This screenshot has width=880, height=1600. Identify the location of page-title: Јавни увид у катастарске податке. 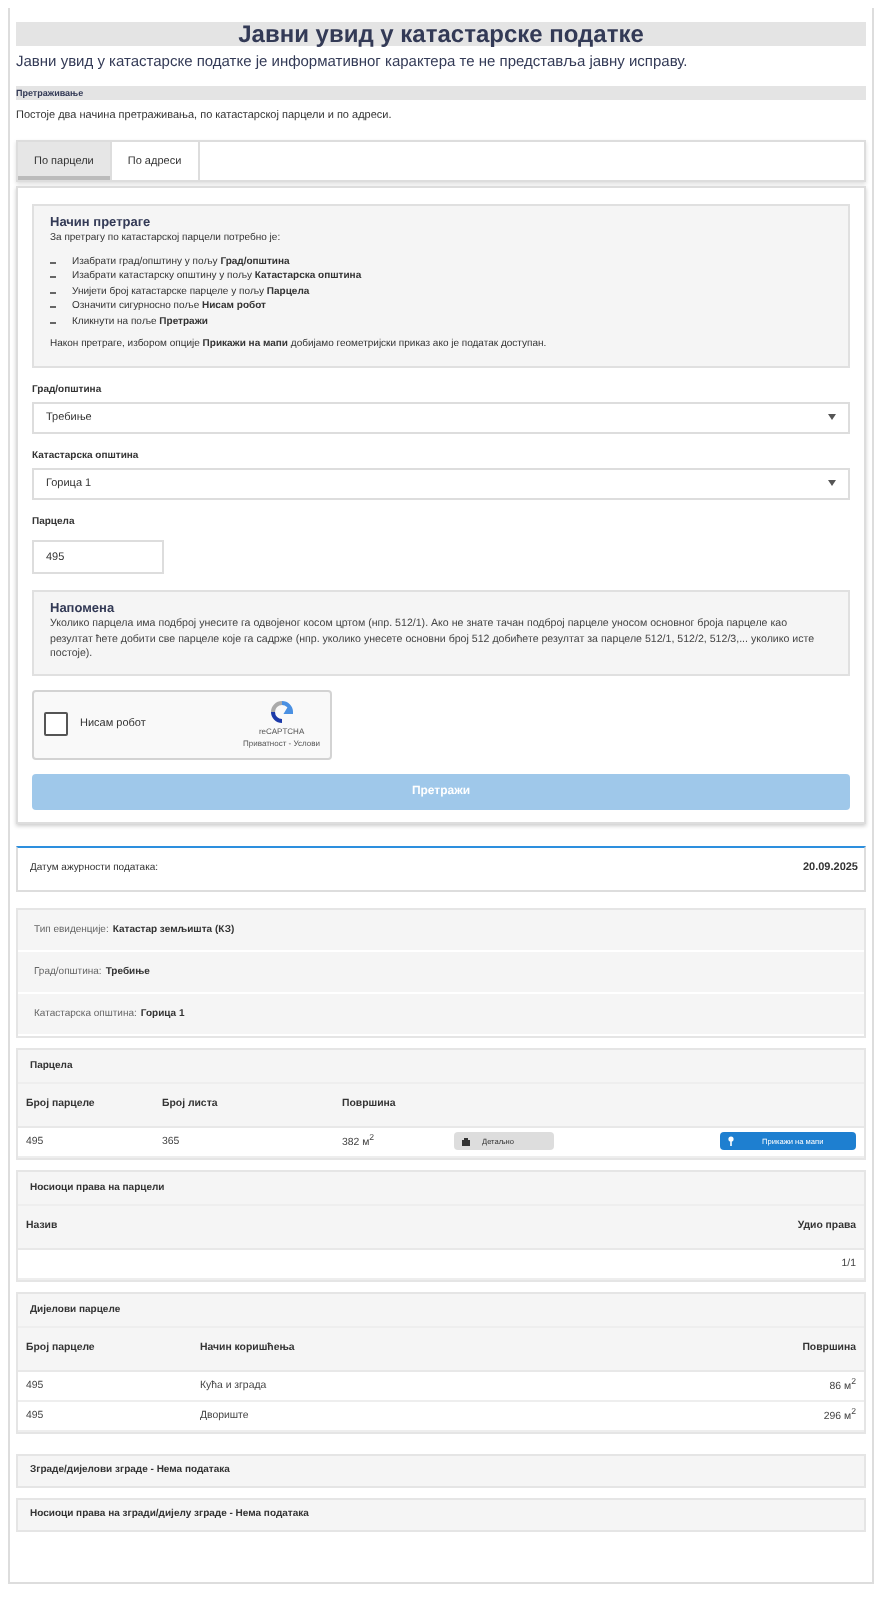
(441, 34).